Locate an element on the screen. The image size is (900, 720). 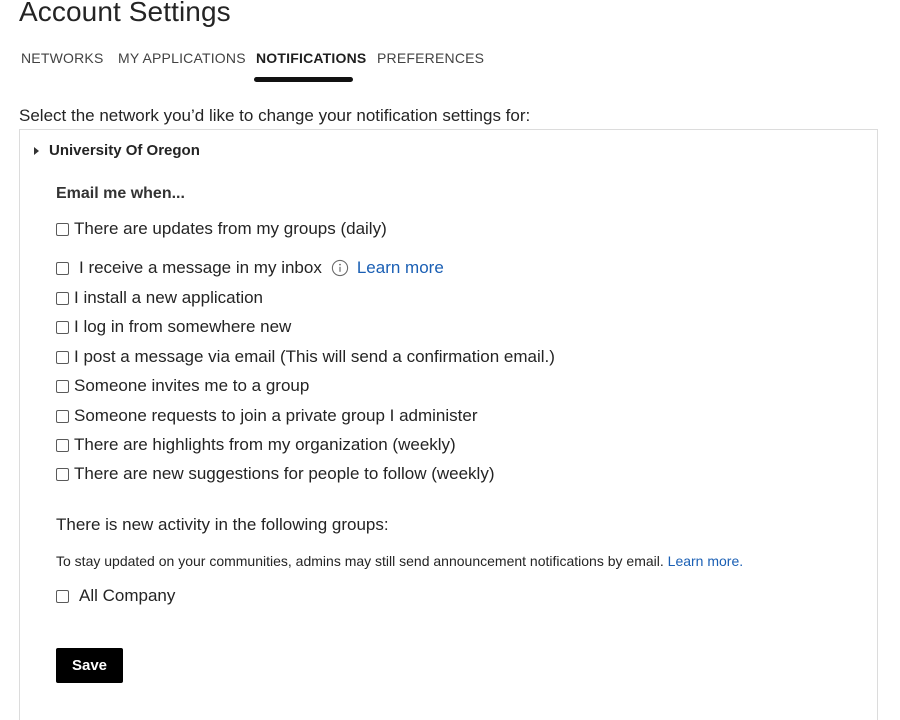
tab-preferences: PREFERENCES is located at coordinates (430, 58).